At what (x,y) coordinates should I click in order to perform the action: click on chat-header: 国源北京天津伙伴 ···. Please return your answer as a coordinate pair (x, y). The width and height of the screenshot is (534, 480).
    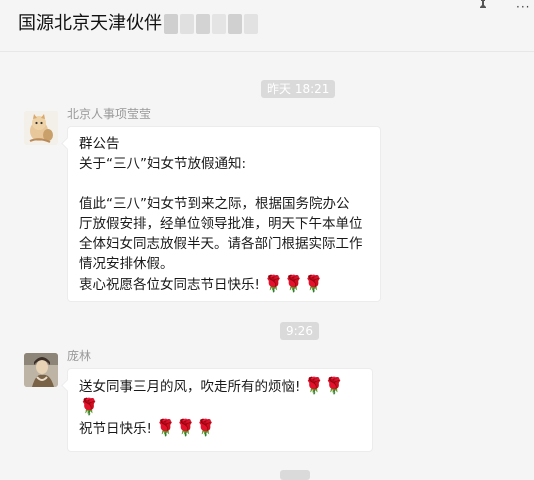
    Looking at the image, I should click on (267, 26).